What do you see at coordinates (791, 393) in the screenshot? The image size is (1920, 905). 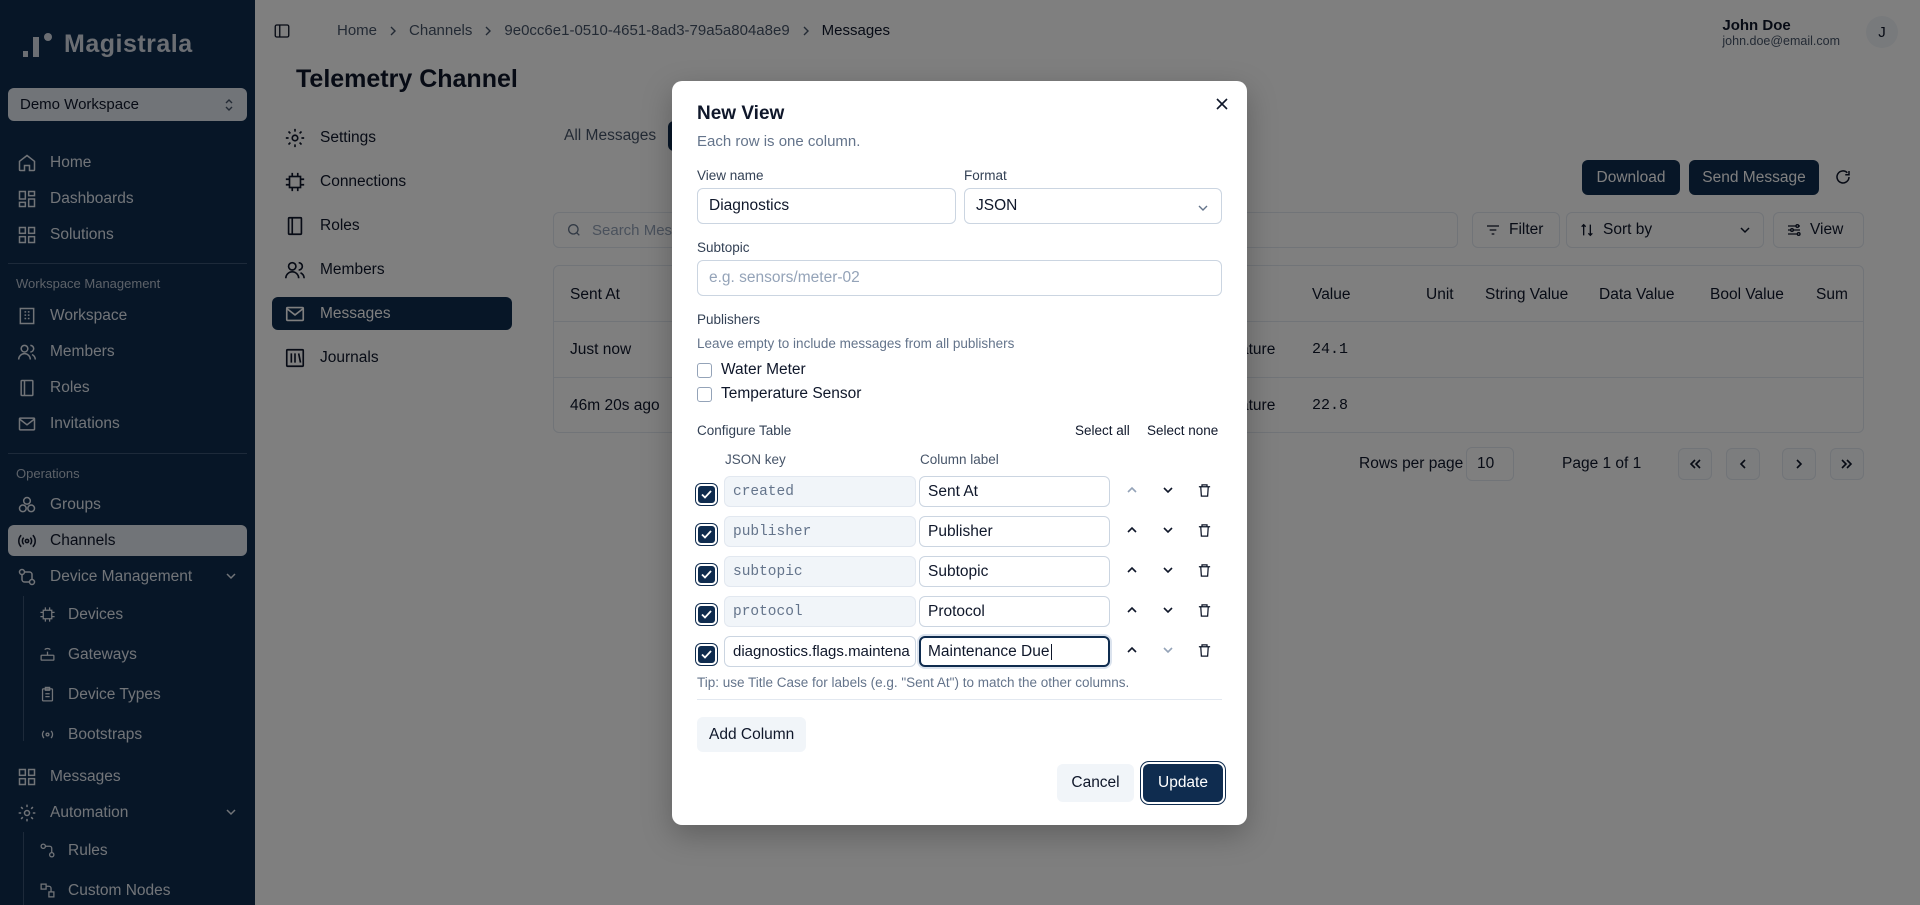 I see `publisher-label: Temperature Sensor` at bounding box center [791, 393].